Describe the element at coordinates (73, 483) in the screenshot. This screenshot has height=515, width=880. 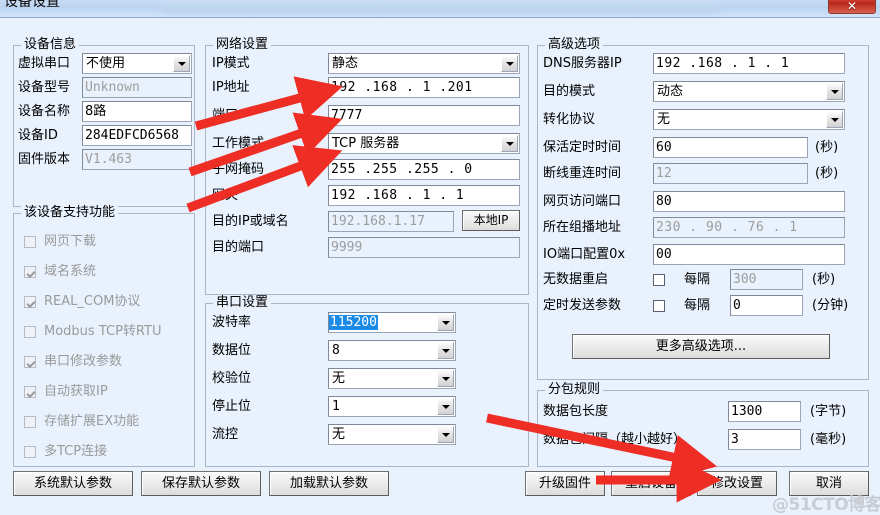
I see `system-default-button: 系统默认参数` at that location.